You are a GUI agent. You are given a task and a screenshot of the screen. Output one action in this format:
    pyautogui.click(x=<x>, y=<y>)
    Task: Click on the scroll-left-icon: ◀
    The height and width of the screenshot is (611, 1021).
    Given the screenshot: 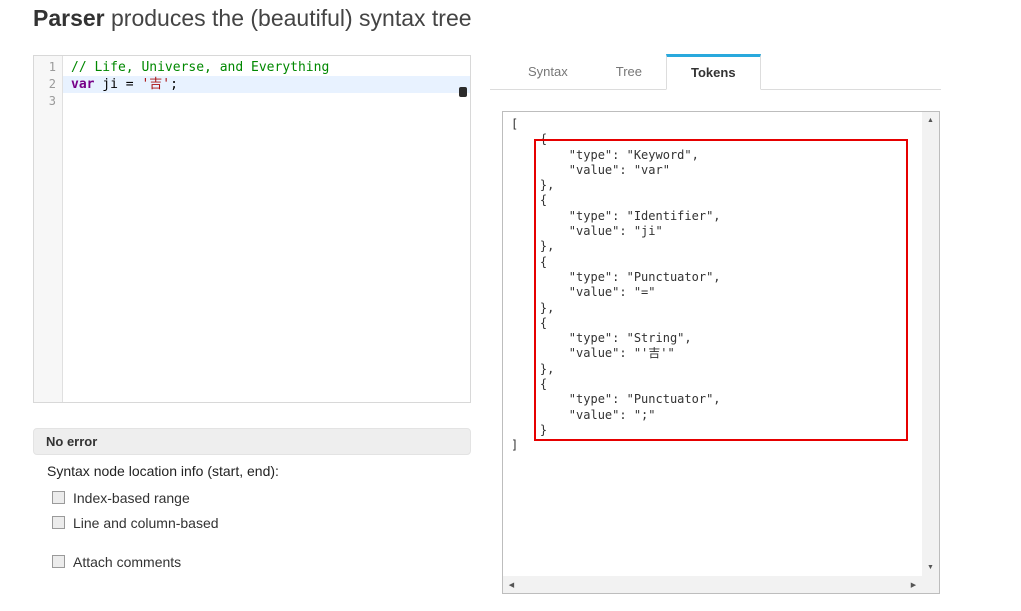 What is the action you would take?
    pyautogui.click(x=511, y=584)
    